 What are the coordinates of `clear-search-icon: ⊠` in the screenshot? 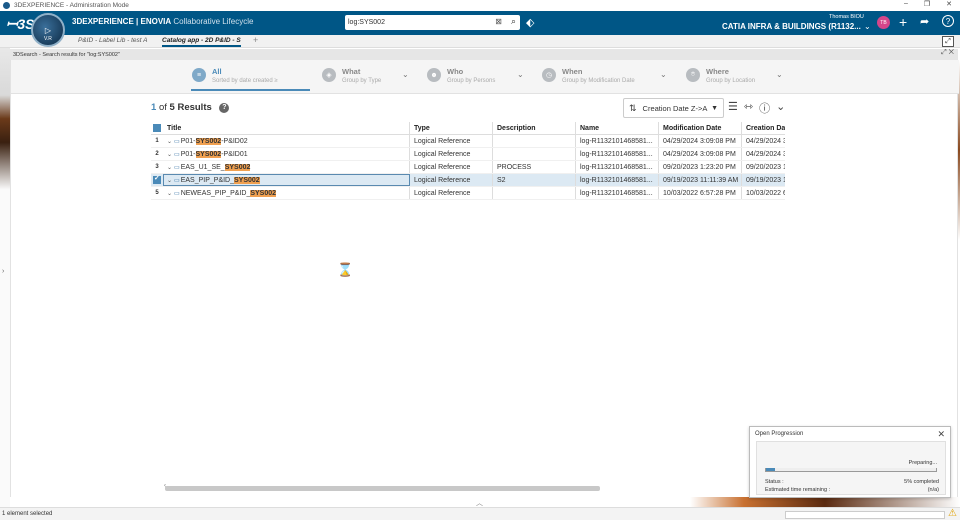 It's located at (498, 21).